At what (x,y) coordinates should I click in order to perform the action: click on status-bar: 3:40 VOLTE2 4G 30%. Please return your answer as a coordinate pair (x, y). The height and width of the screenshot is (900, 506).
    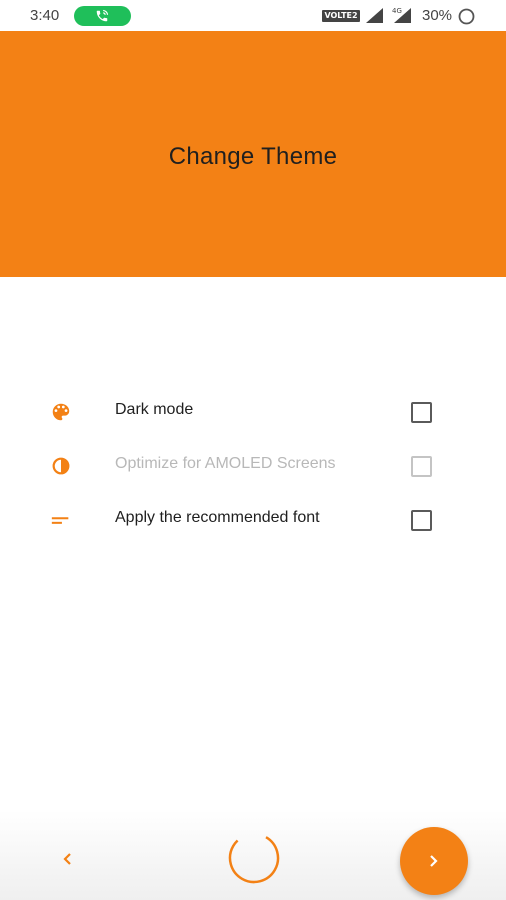
    Looking at the image, I should click on (253, 15).